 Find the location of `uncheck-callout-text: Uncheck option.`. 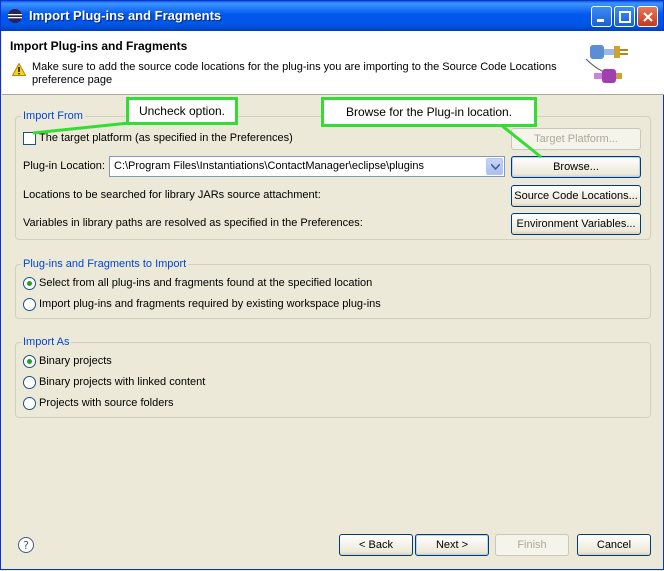

uncheck-callout-text: Uncheck option. is located at coordinates (182, 111).